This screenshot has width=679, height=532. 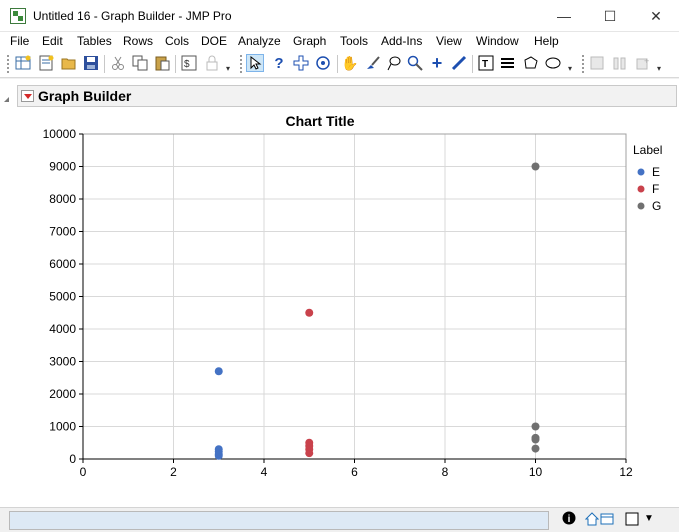 I want to click on open-icon, so click(x=69, y=63).